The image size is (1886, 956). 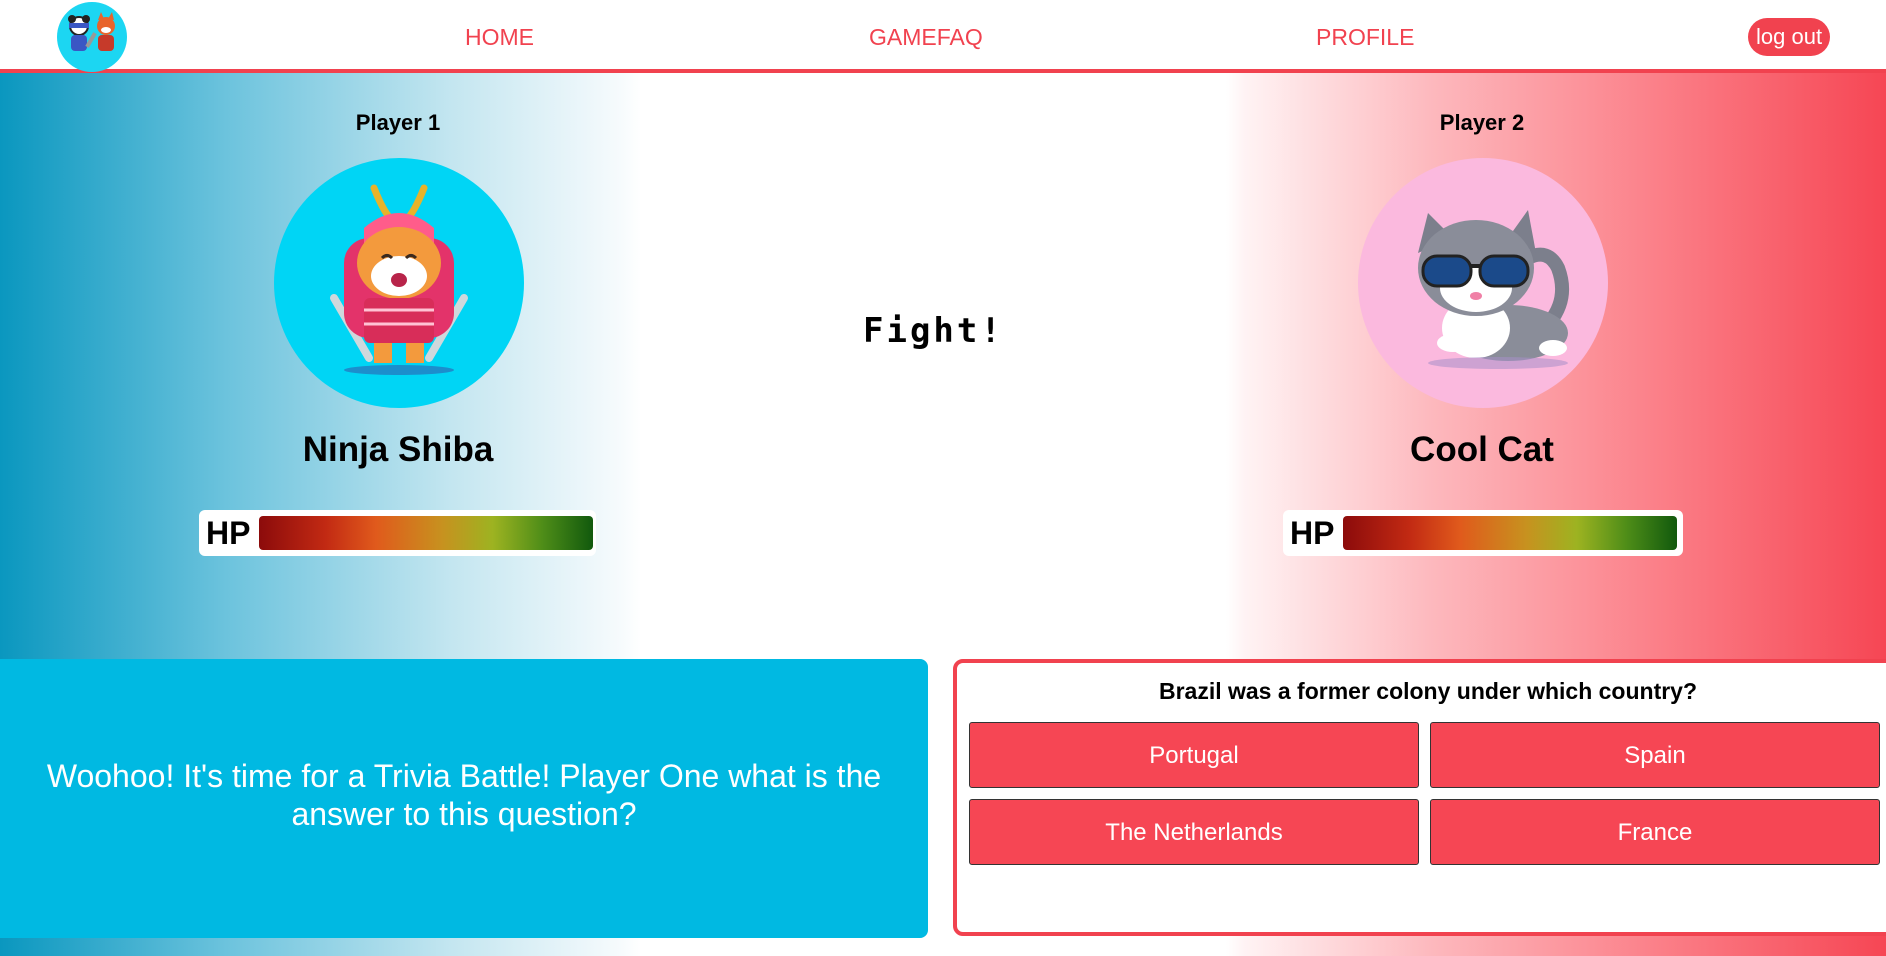 I want to click on cool-cat-icon, so click(x=1494, y=289).